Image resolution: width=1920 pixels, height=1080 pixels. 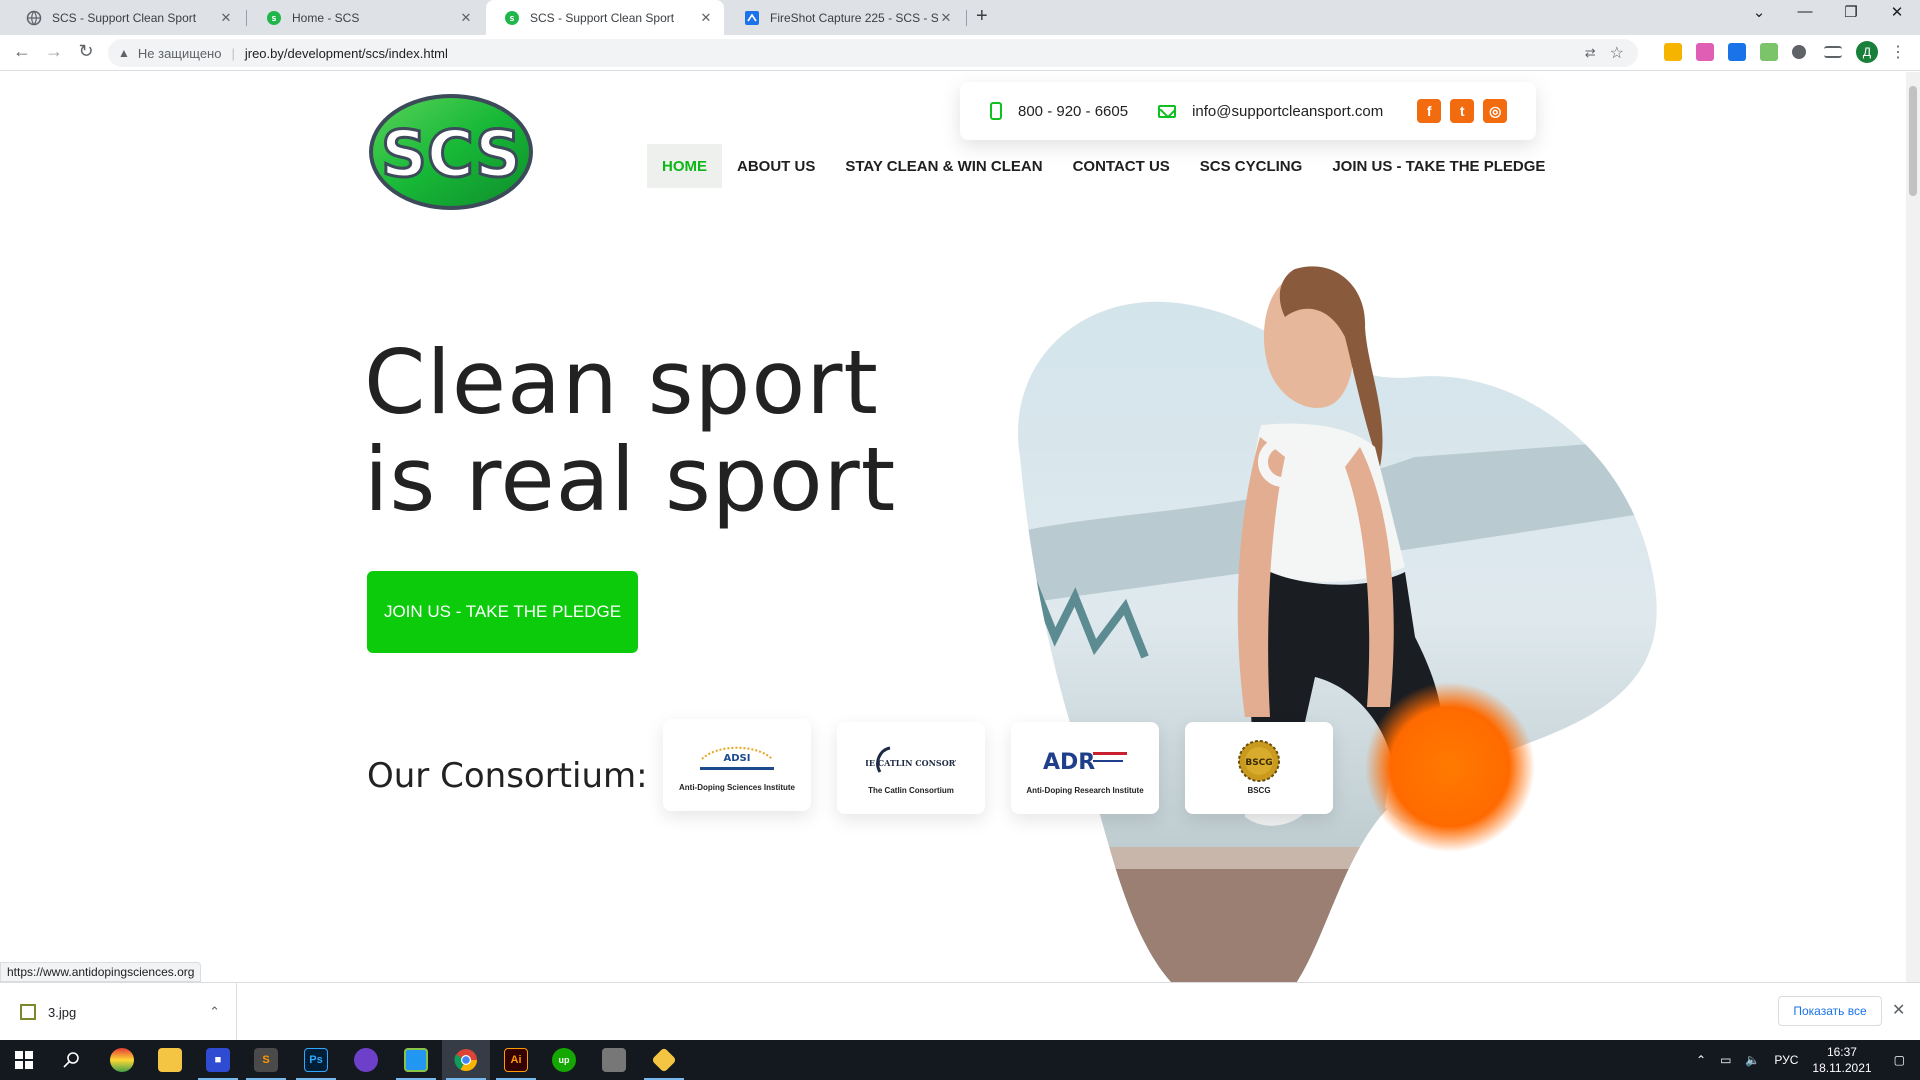 I want to click on image-file-icon, so click(x=28, y=1012).